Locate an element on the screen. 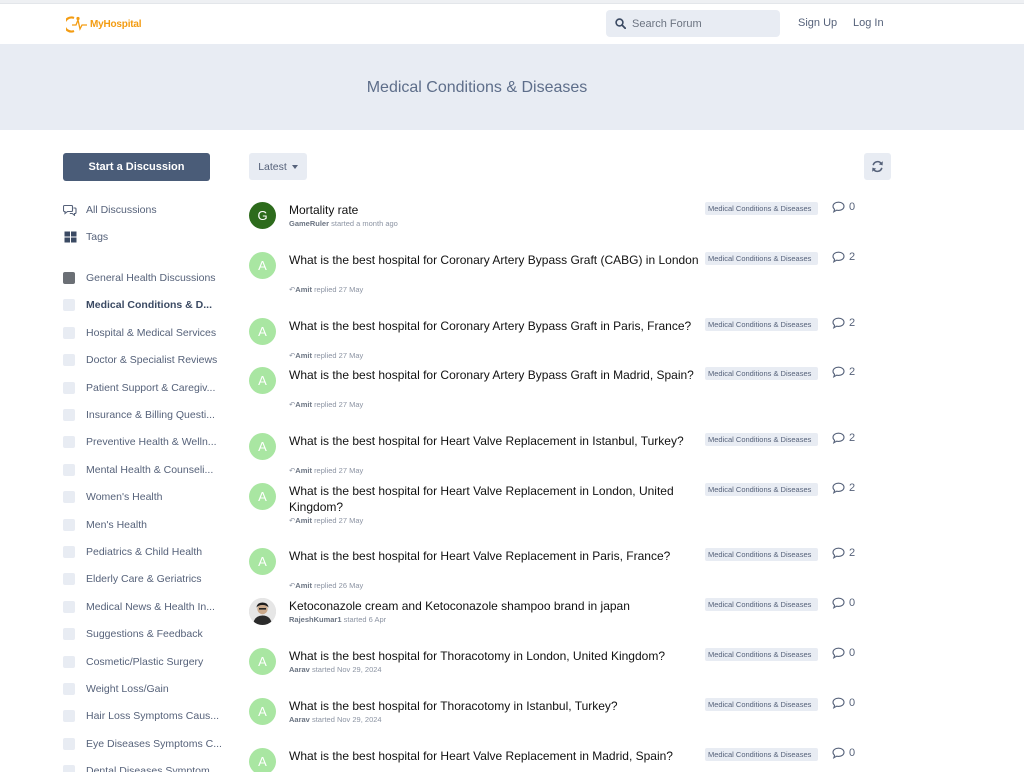  refresh-button is located at coordinates (877, 166).